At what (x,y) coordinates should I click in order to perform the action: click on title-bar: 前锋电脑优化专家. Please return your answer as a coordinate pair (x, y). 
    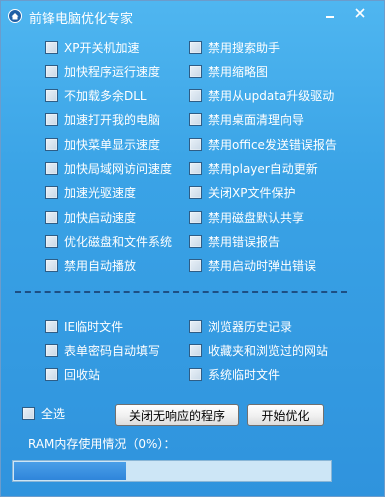
    Looking at the image, I should click on (192, 16).